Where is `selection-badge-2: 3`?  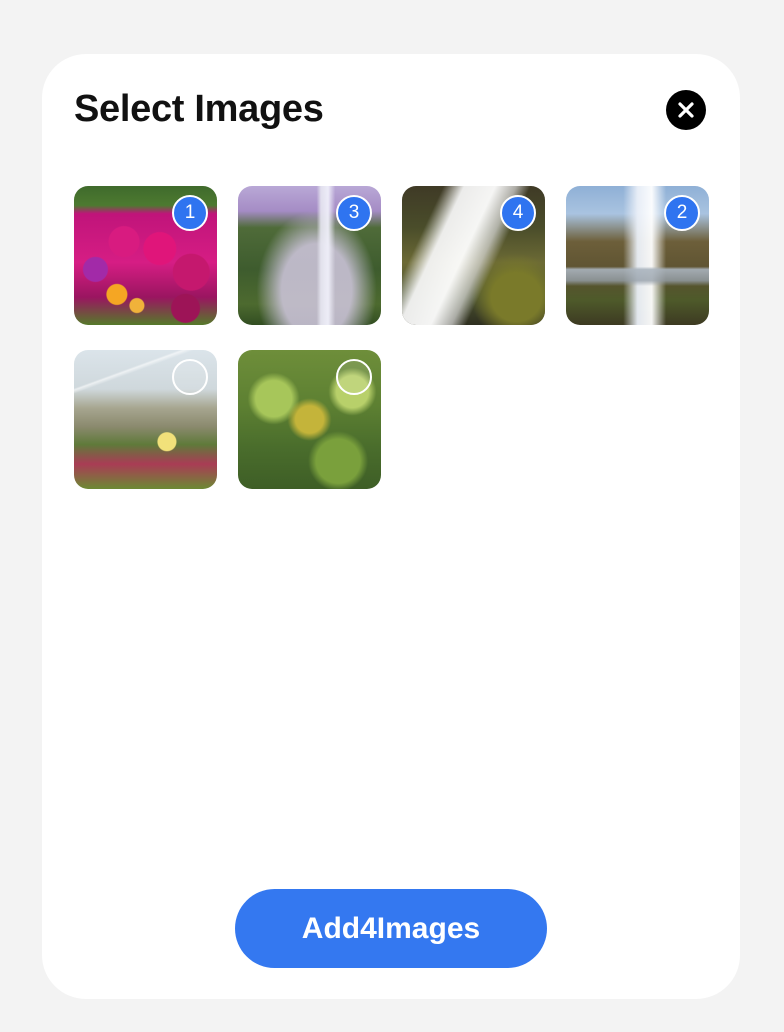
selection-badge-2: 3 is located at coordinates (354, 213).